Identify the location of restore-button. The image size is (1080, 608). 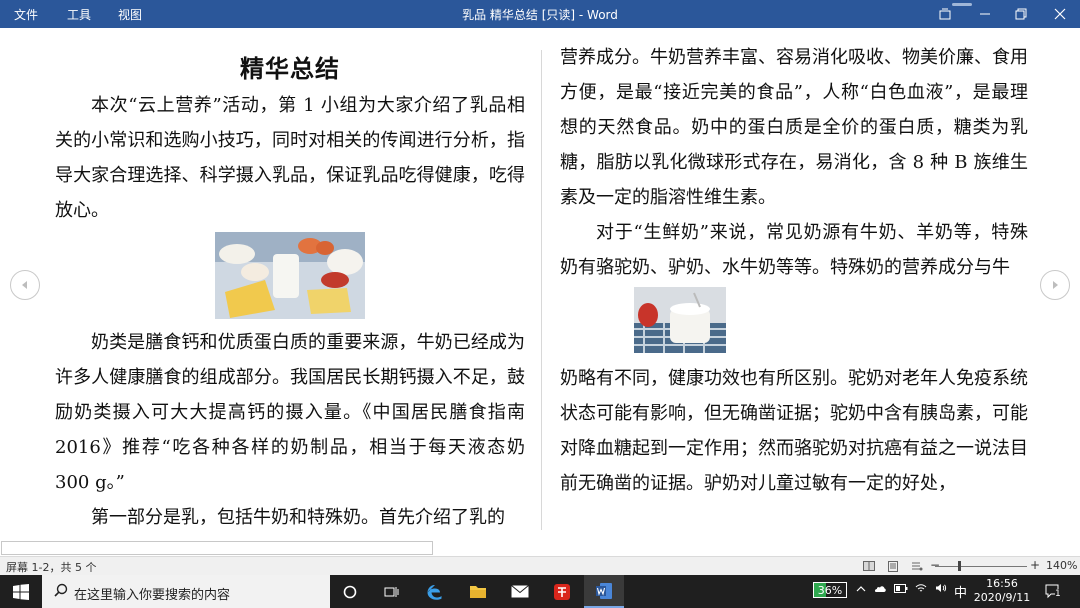
(1021, 14).